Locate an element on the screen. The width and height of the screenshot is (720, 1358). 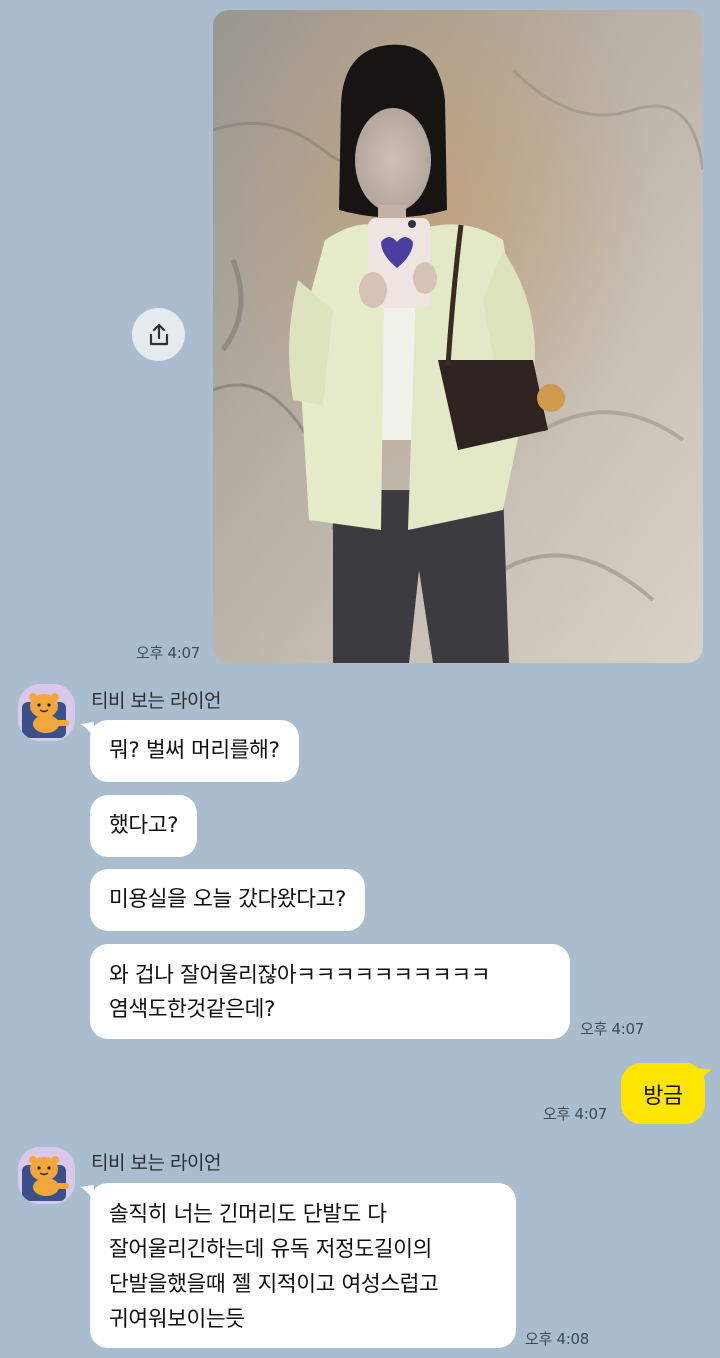
share-upload-icon is located at coordinates (158, 334).